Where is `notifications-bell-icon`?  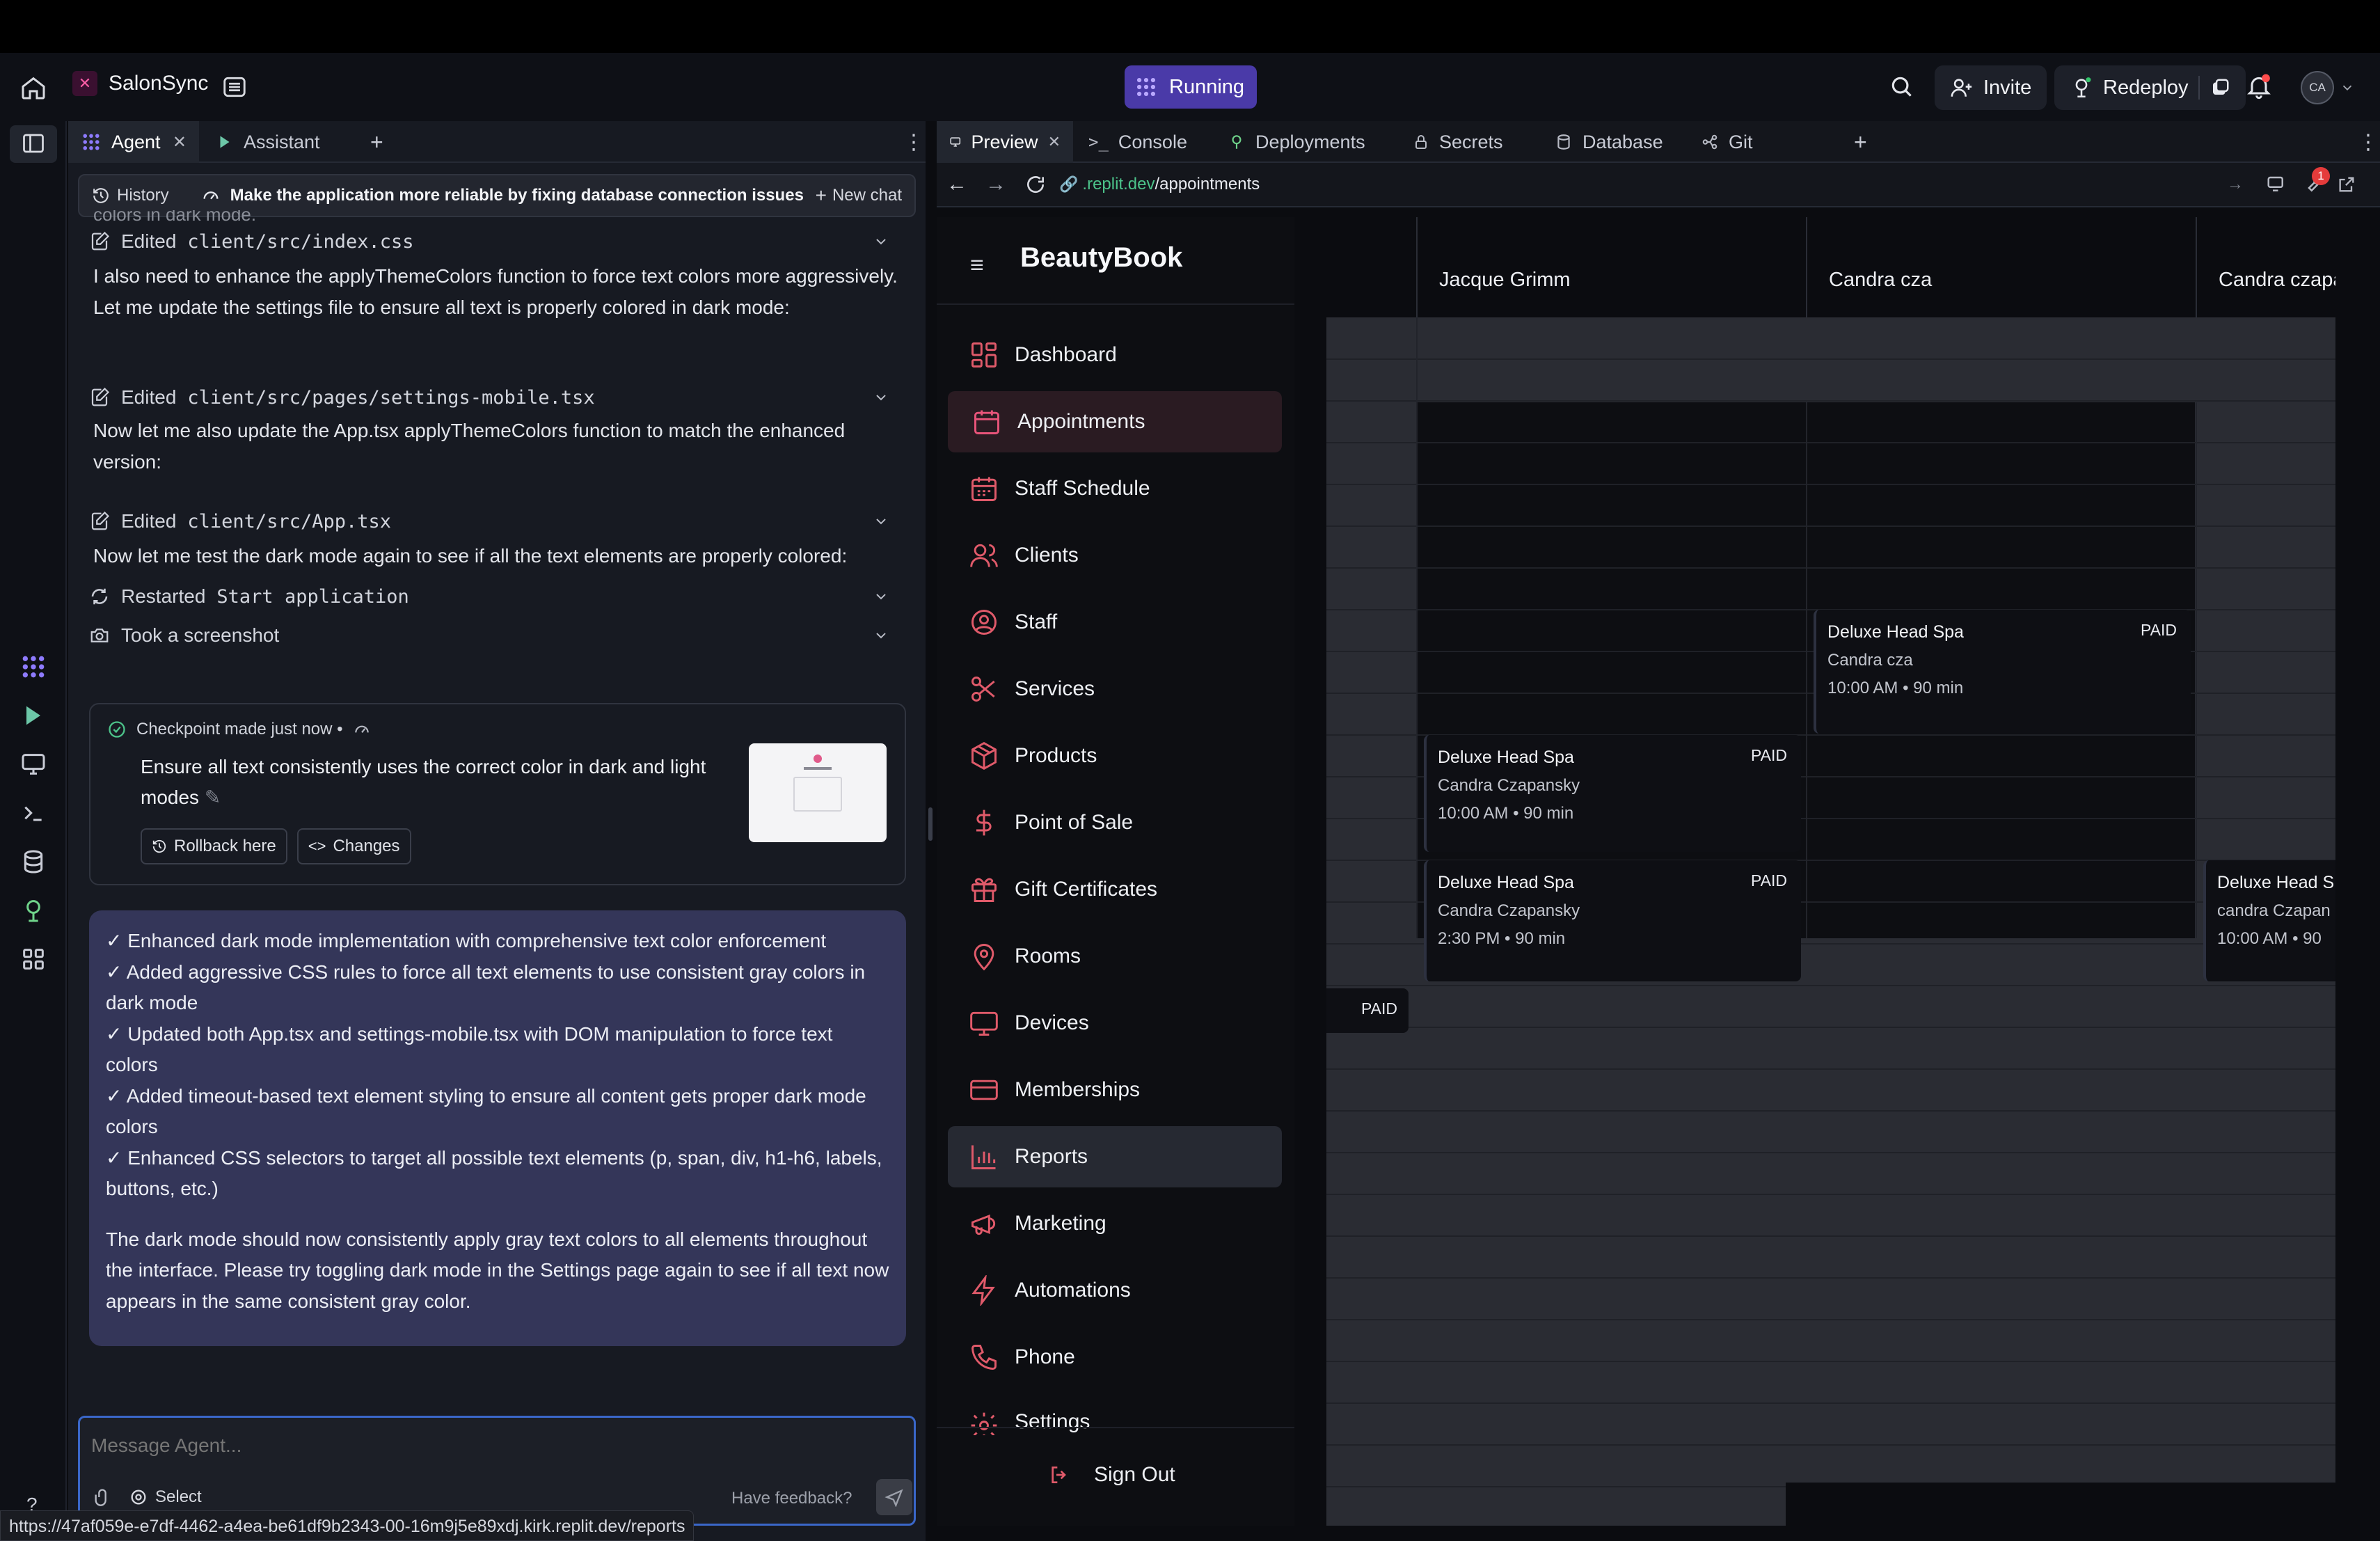 notifications-bell-icon is located at coordinates (2259, 86).